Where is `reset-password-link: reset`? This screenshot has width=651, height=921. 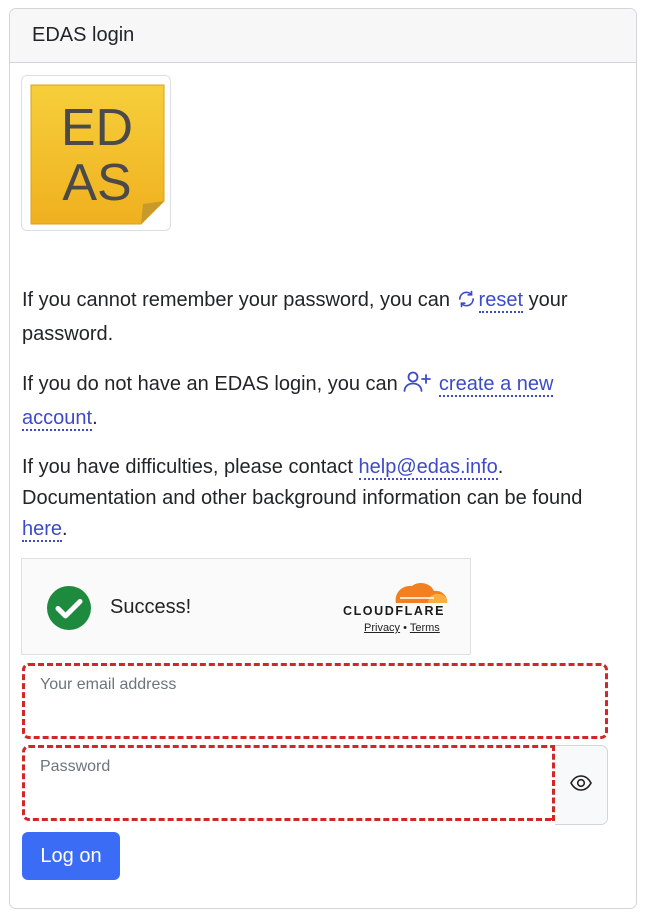 reset-password-link: reset is located at coordinates (501, 301).